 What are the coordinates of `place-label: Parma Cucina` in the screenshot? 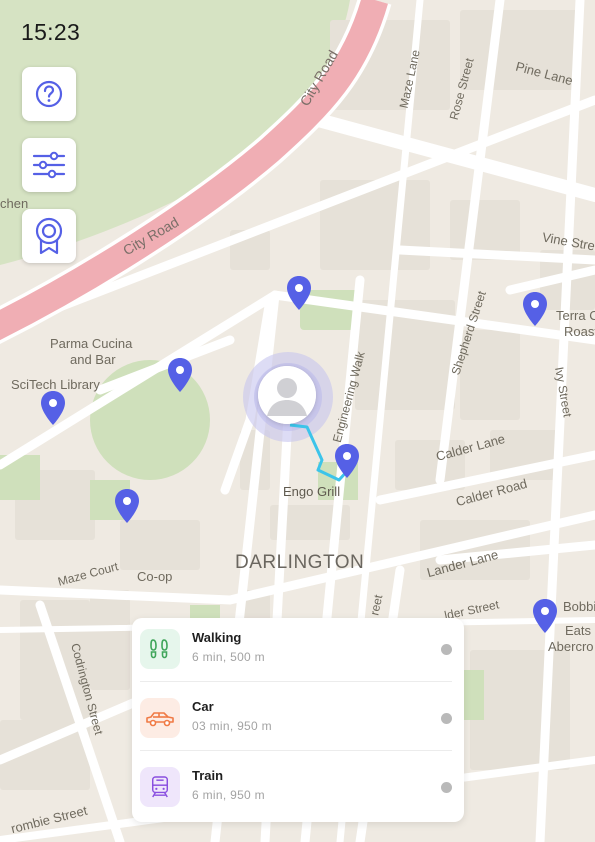 It's located at (91, 343).